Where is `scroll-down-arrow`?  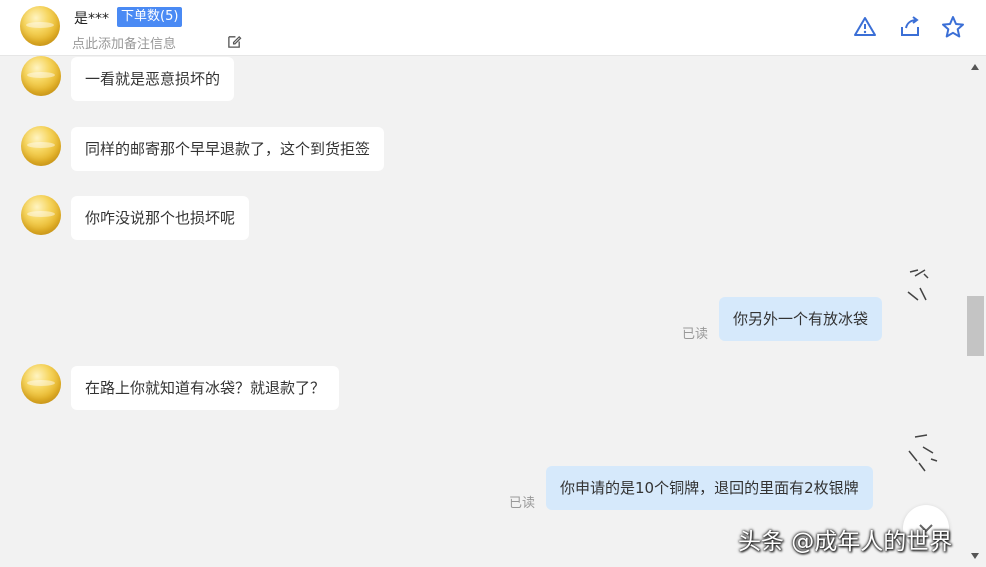 scroll-down-arrow is located at coordinates (975, 556).